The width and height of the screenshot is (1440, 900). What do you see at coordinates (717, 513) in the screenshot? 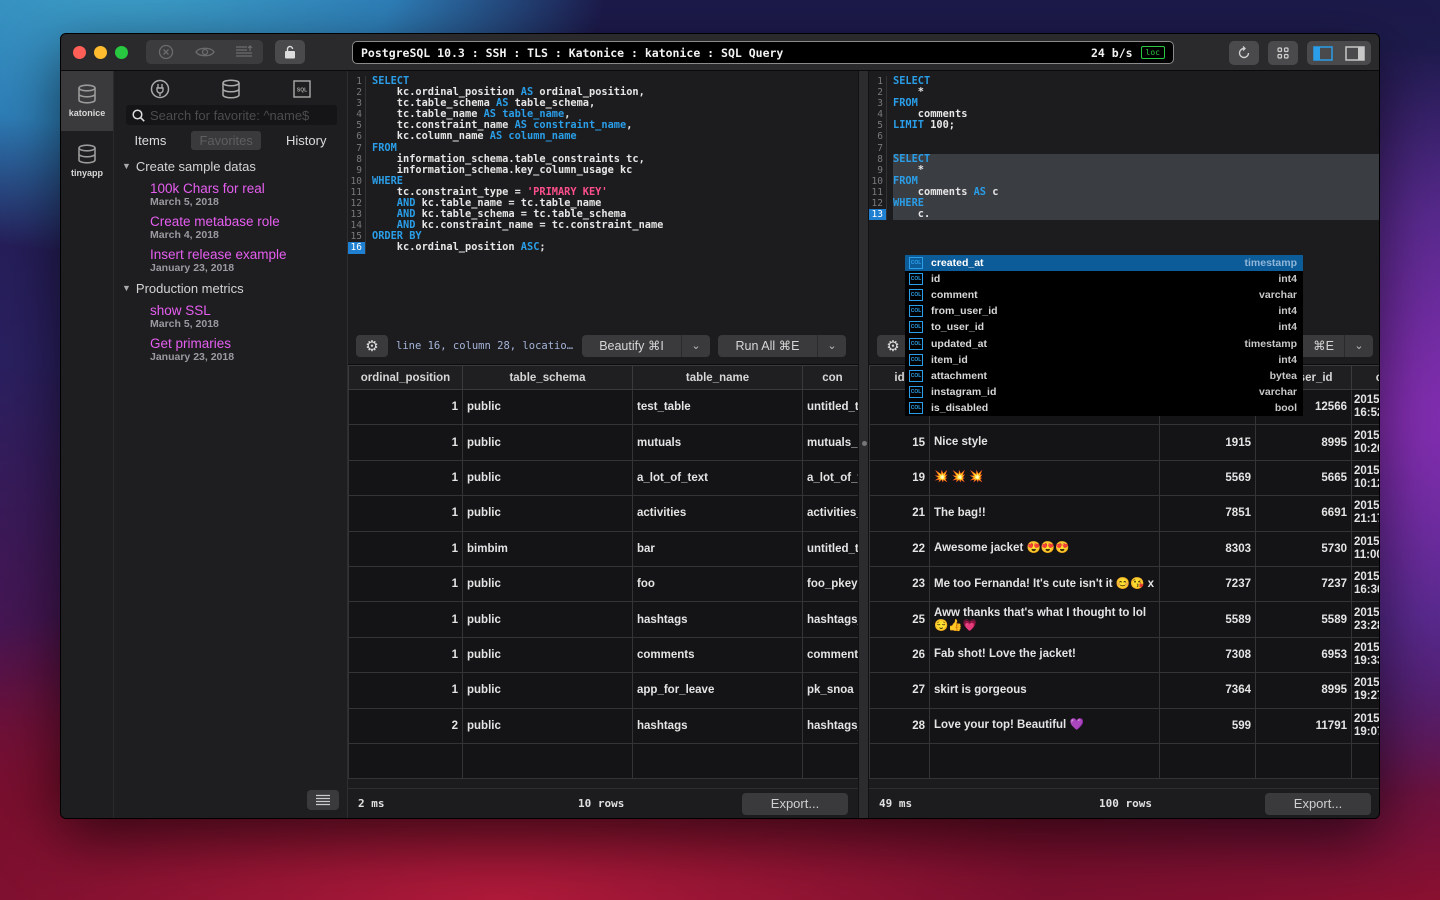
I see `table-cell: activities` at bounding box center [717, 513].